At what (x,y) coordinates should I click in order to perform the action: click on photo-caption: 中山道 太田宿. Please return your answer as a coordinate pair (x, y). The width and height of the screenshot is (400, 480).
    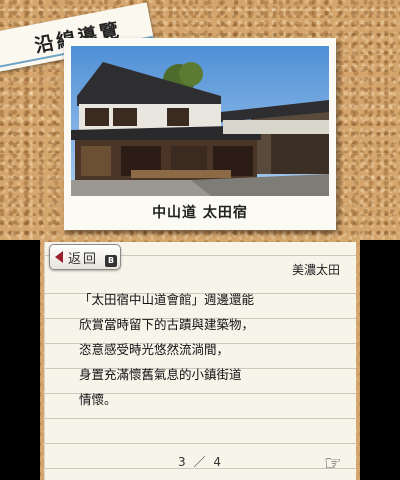
    Looking at the image, I should click on (200, 213).